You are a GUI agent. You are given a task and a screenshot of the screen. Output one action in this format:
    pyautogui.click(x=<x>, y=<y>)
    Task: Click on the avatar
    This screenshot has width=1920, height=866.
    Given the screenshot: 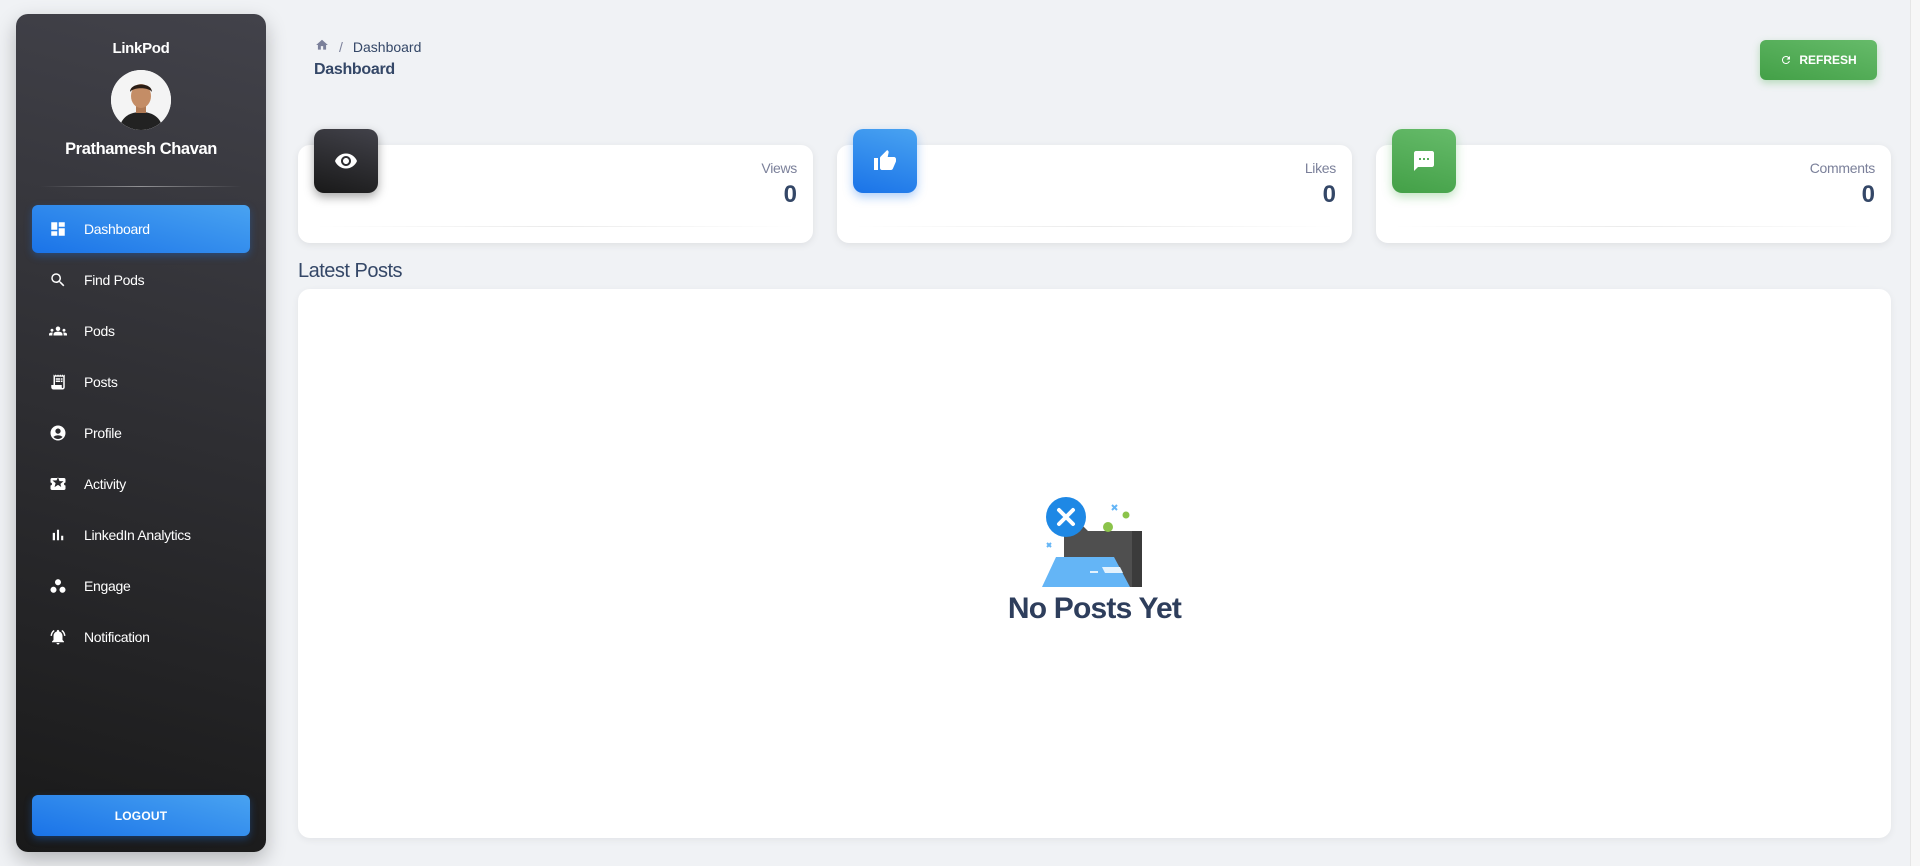 What is the action you would take?
    pyautogui.click(x=141, y=100)
    